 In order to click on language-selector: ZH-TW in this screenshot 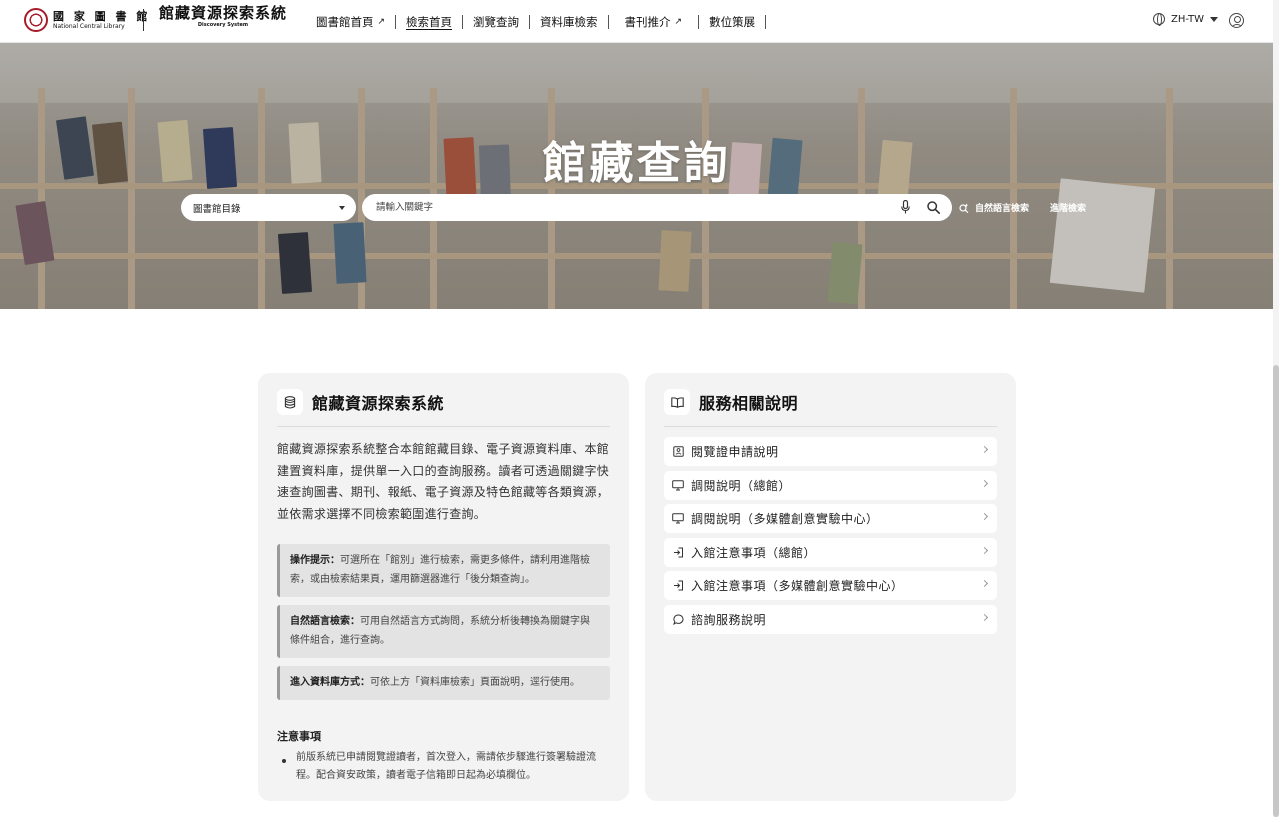, I will do `click(1186, 19)`.